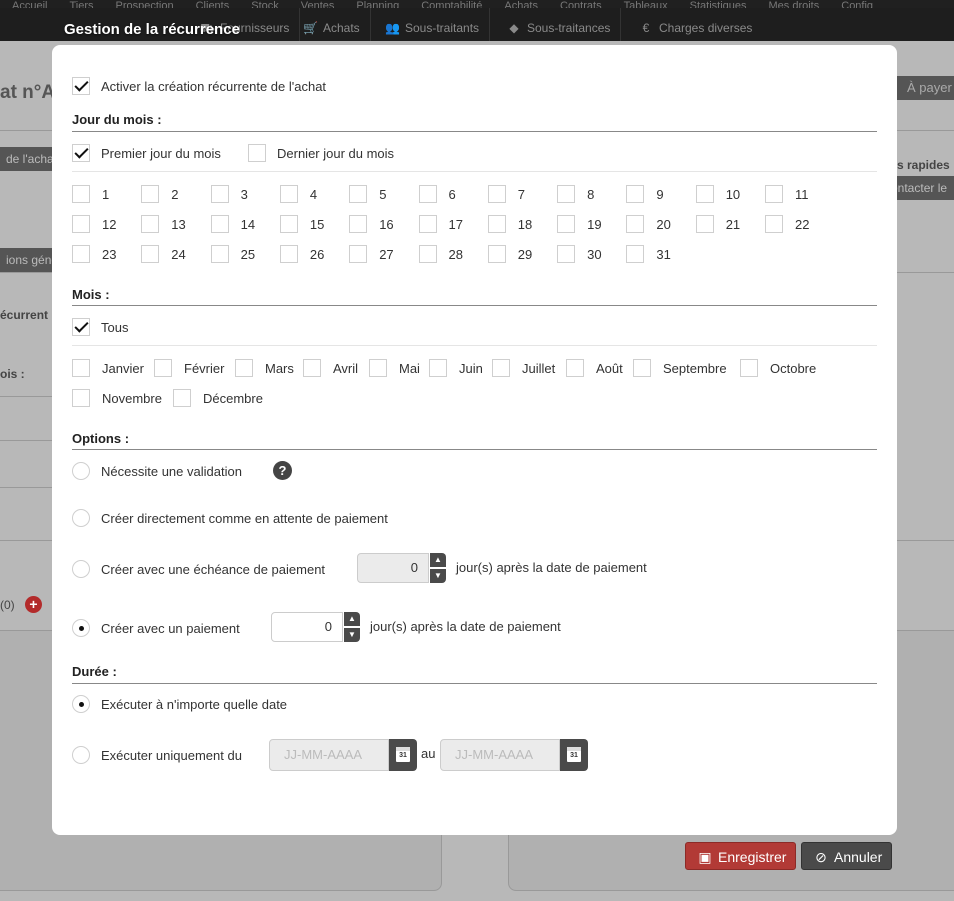 The height and width of the screenshot is (901, 954). What do you see at coordinates (318, 4) in the screenshot?
I see `top-nav-item: Ventes` at bounding box center [318, 4].